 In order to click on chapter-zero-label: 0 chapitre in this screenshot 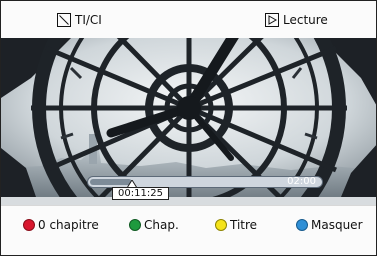, I will do `click(68, 225)`.